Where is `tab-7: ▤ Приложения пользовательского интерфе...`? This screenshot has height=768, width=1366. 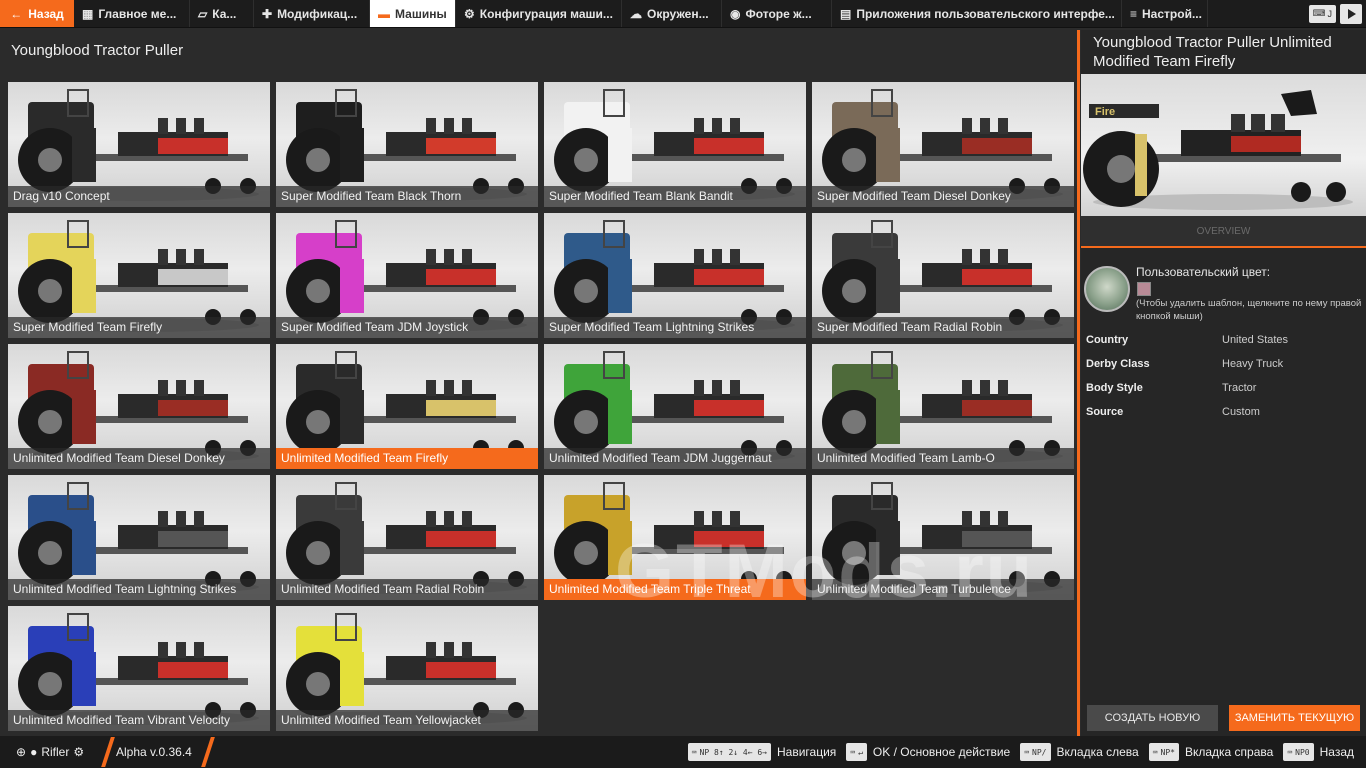 tab-7: ▤ Приложения пользовательского интерфе... is located at coordinates (977, 13).